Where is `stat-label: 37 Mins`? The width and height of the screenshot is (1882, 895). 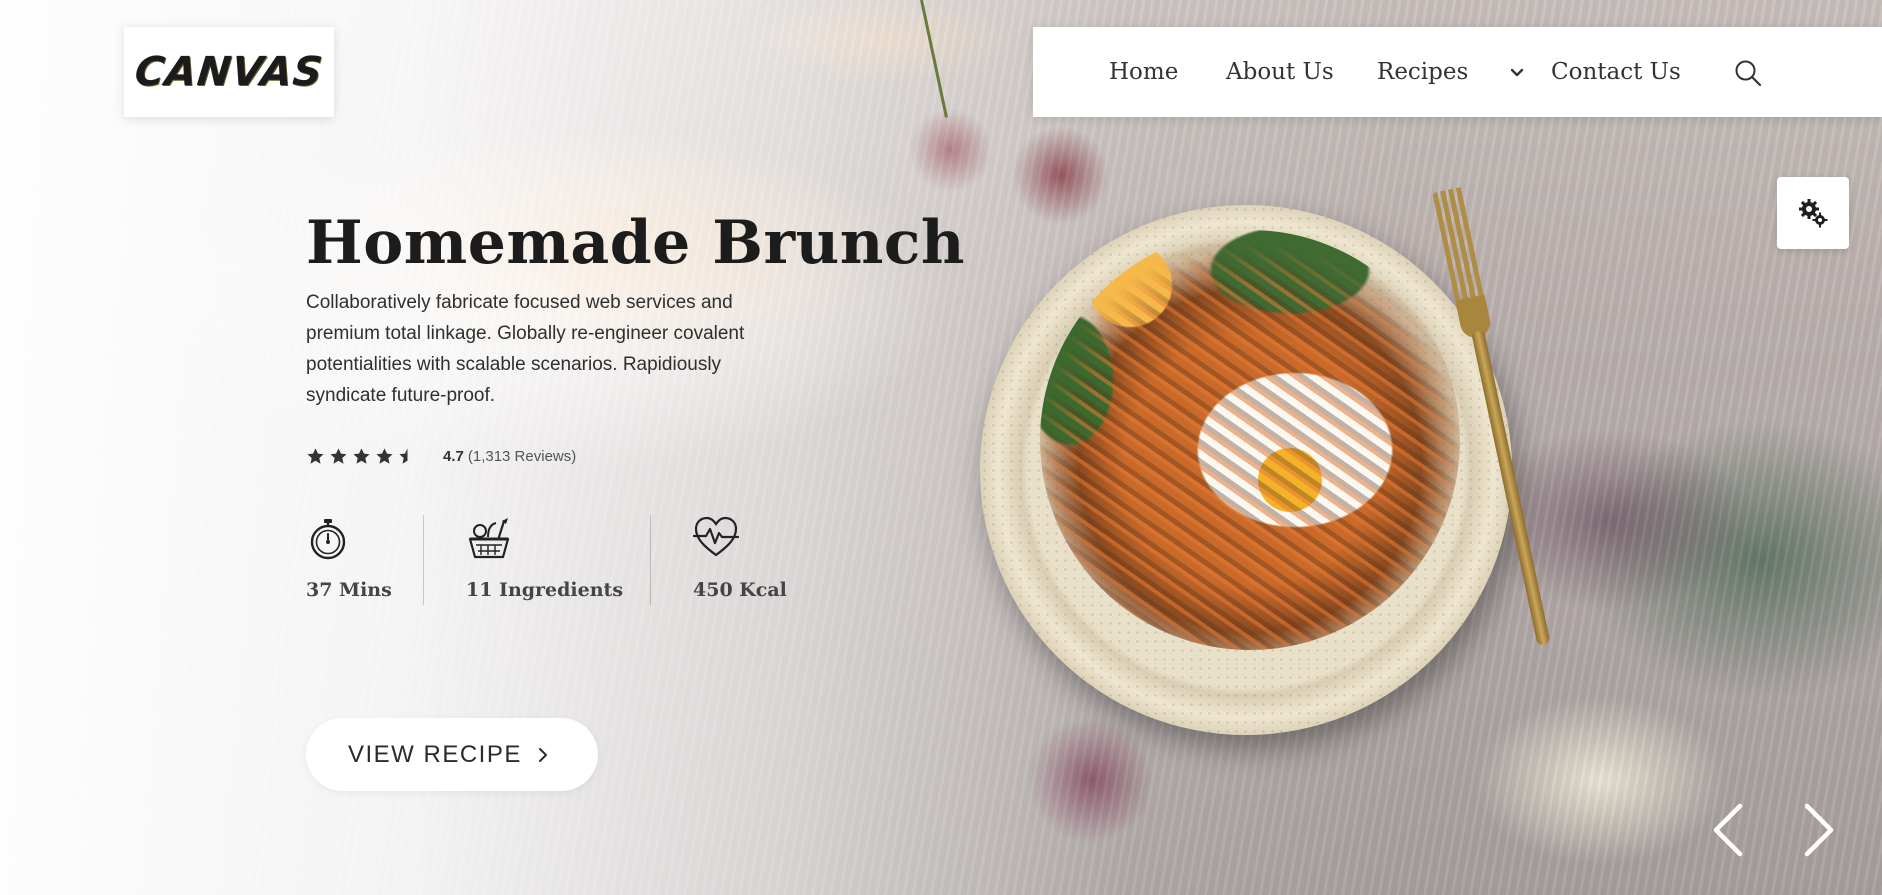
stat-label: 37 Mins is located at coordinates (349, 590).